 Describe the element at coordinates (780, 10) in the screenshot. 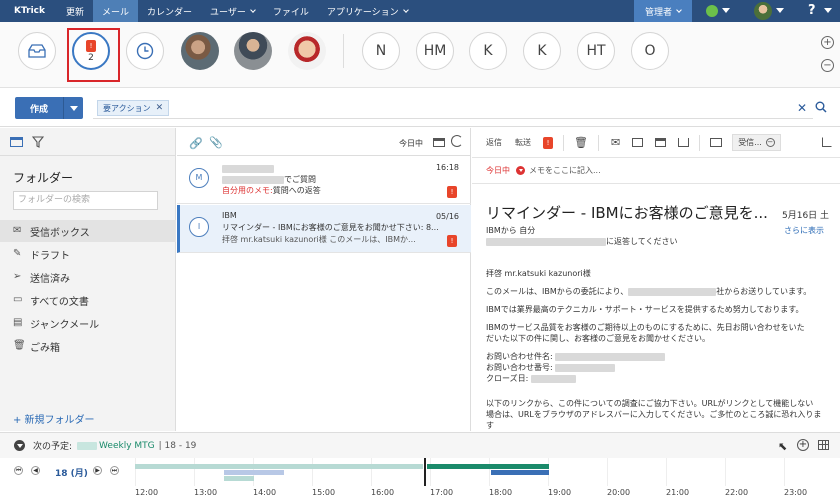

I see `avatar-chevron-icon` at that location.